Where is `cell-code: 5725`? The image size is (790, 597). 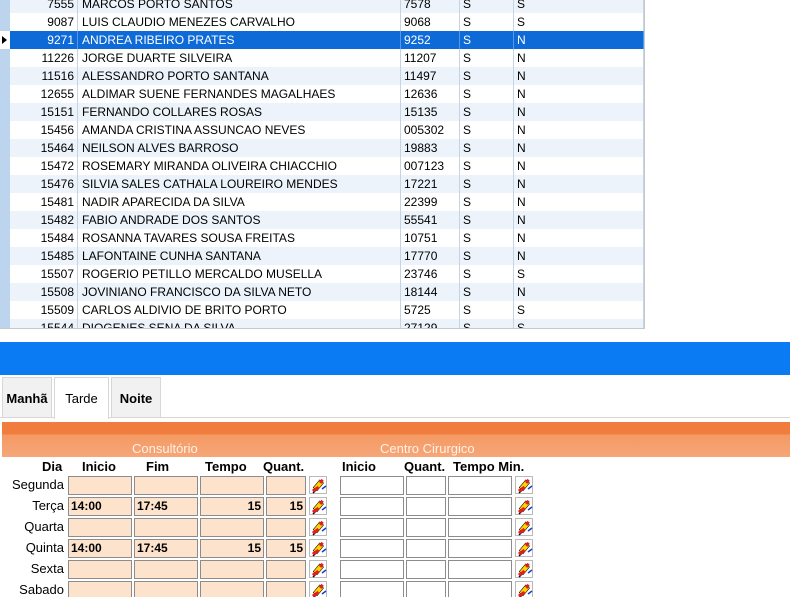 cell-code: 5725 is located at coordinates (430, 310).